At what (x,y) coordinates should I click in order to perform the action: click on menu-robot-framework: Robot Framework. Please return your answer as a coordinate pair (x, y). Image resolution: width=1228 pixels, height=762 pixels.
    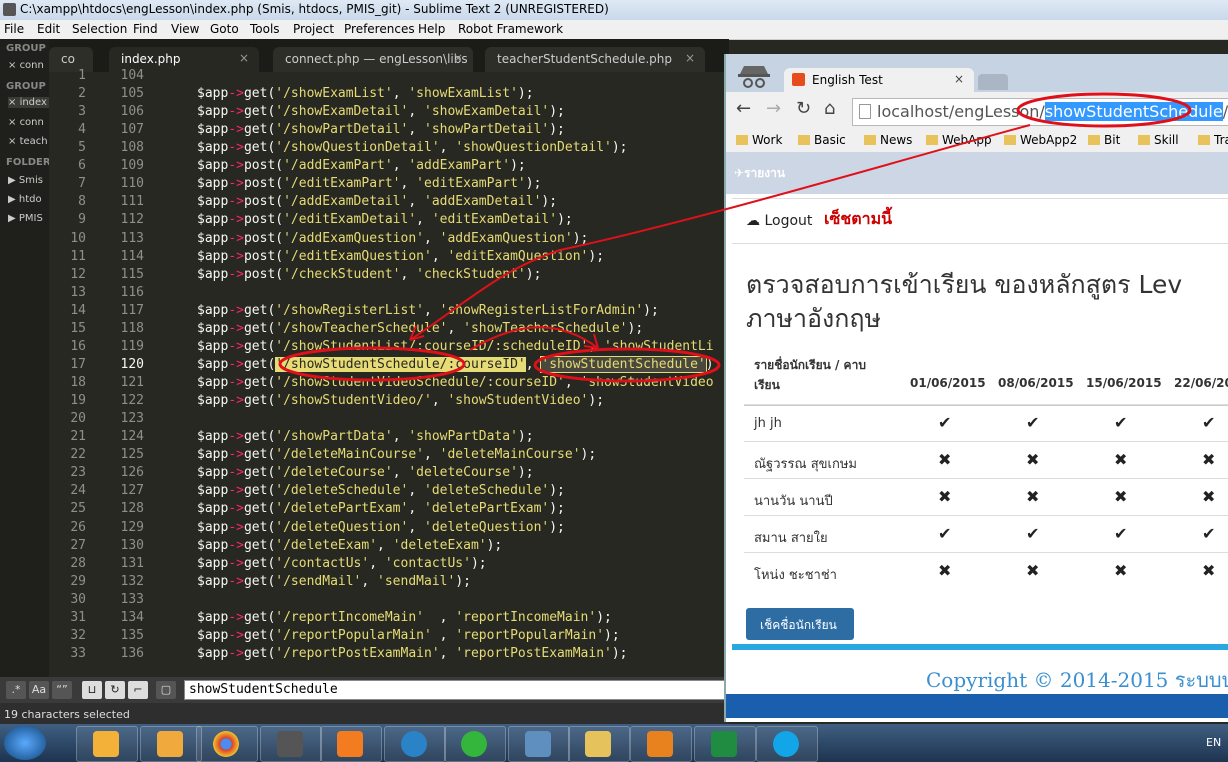
    Looking at the image, I should click on (510, 29).